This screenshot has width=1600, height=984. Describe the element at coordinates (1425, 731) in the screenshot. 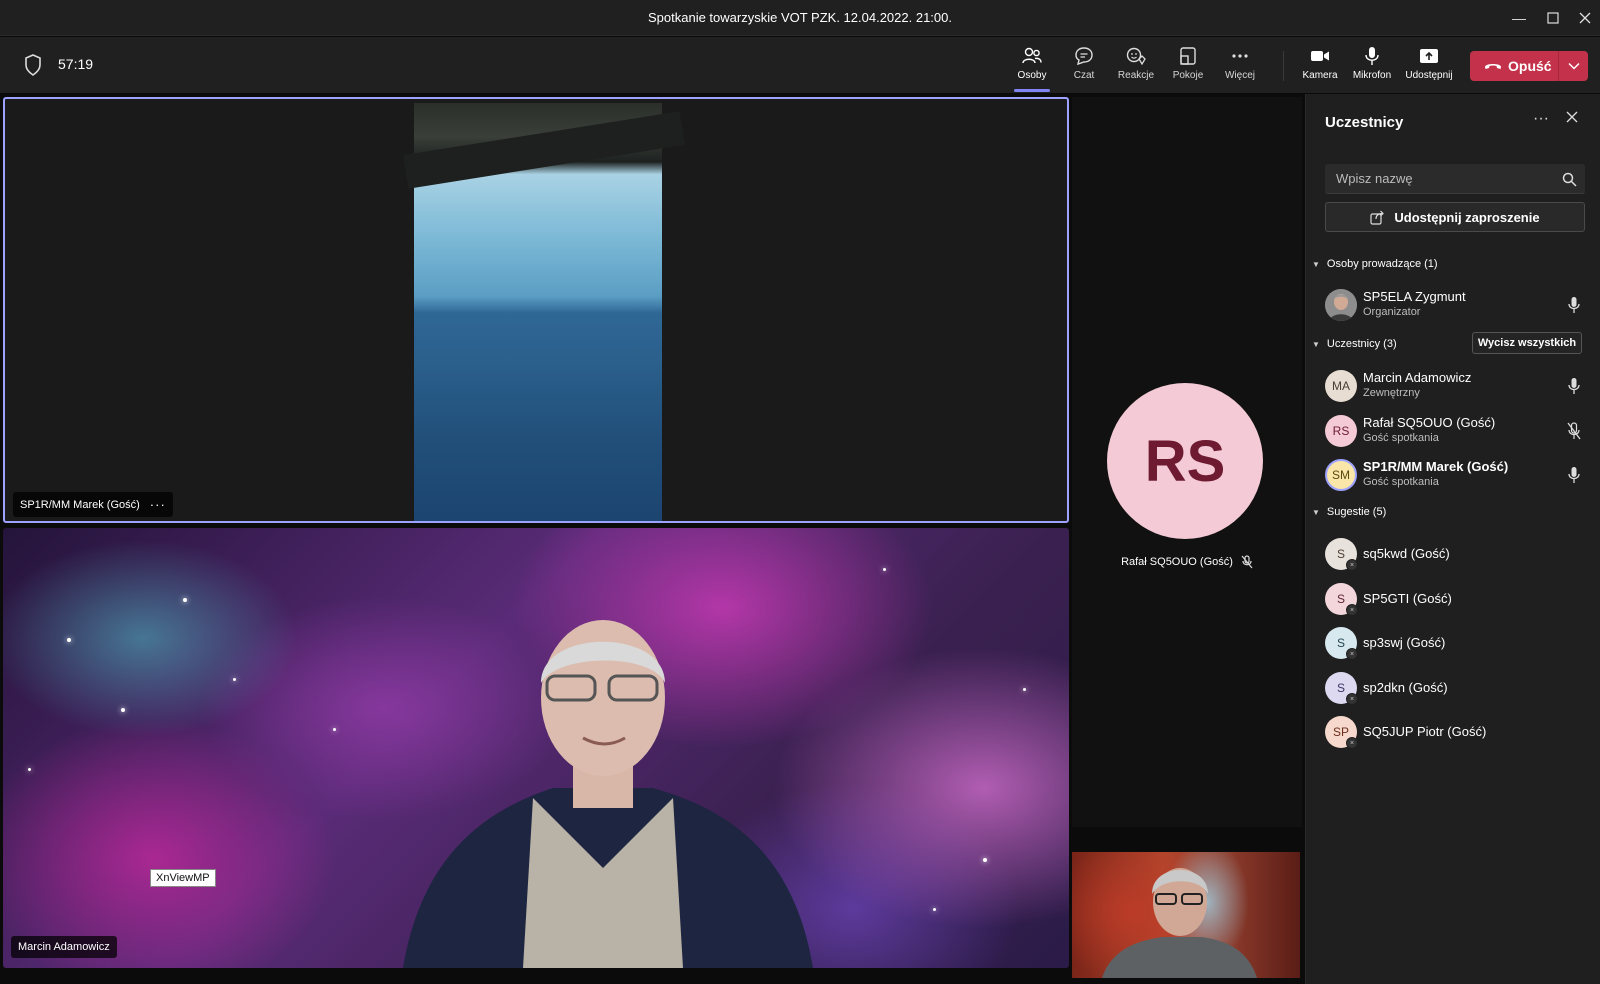

I see `participant-name: SQ5JUP Piotr (Gość)` at that location.